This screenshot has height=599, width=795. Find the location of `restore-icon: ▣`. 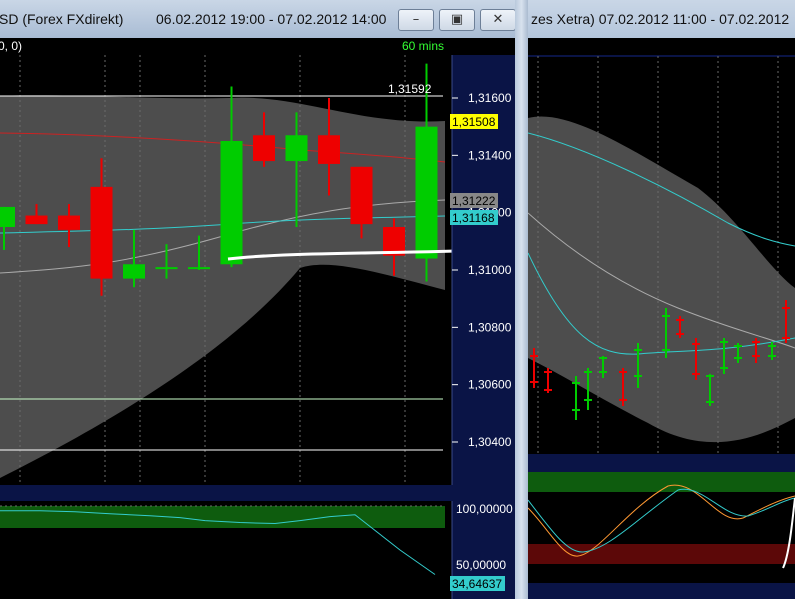

restore-icon: ▣ is located at coordinates (457, 19).